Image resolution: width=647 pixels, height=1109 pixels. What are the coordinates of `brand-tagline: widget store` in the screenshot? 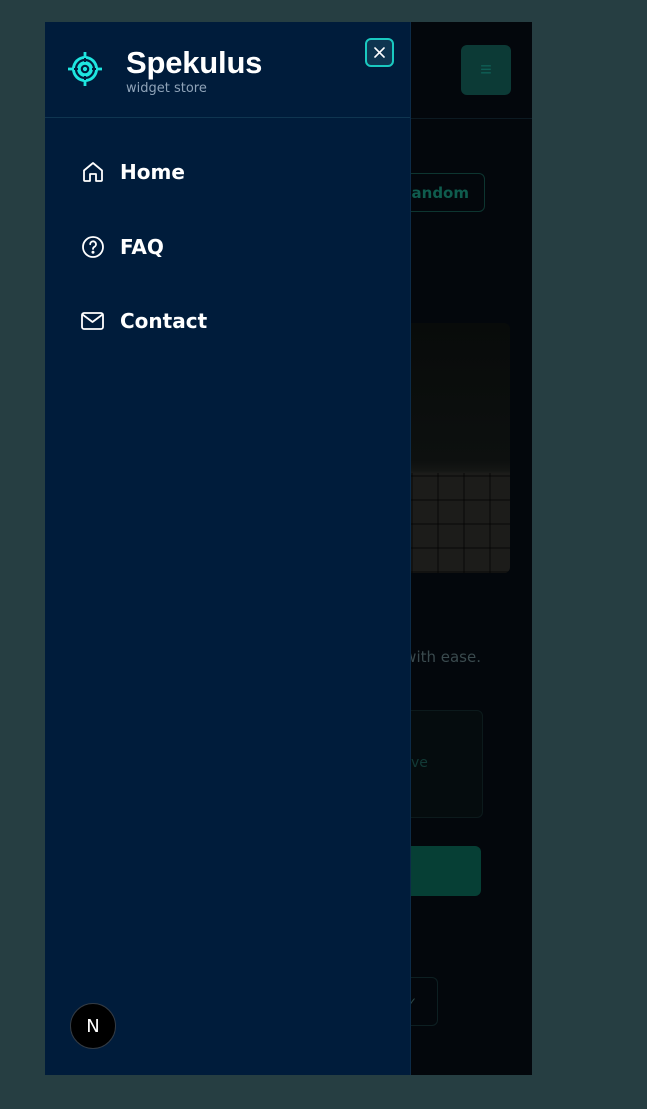 It's located at (166, 88).